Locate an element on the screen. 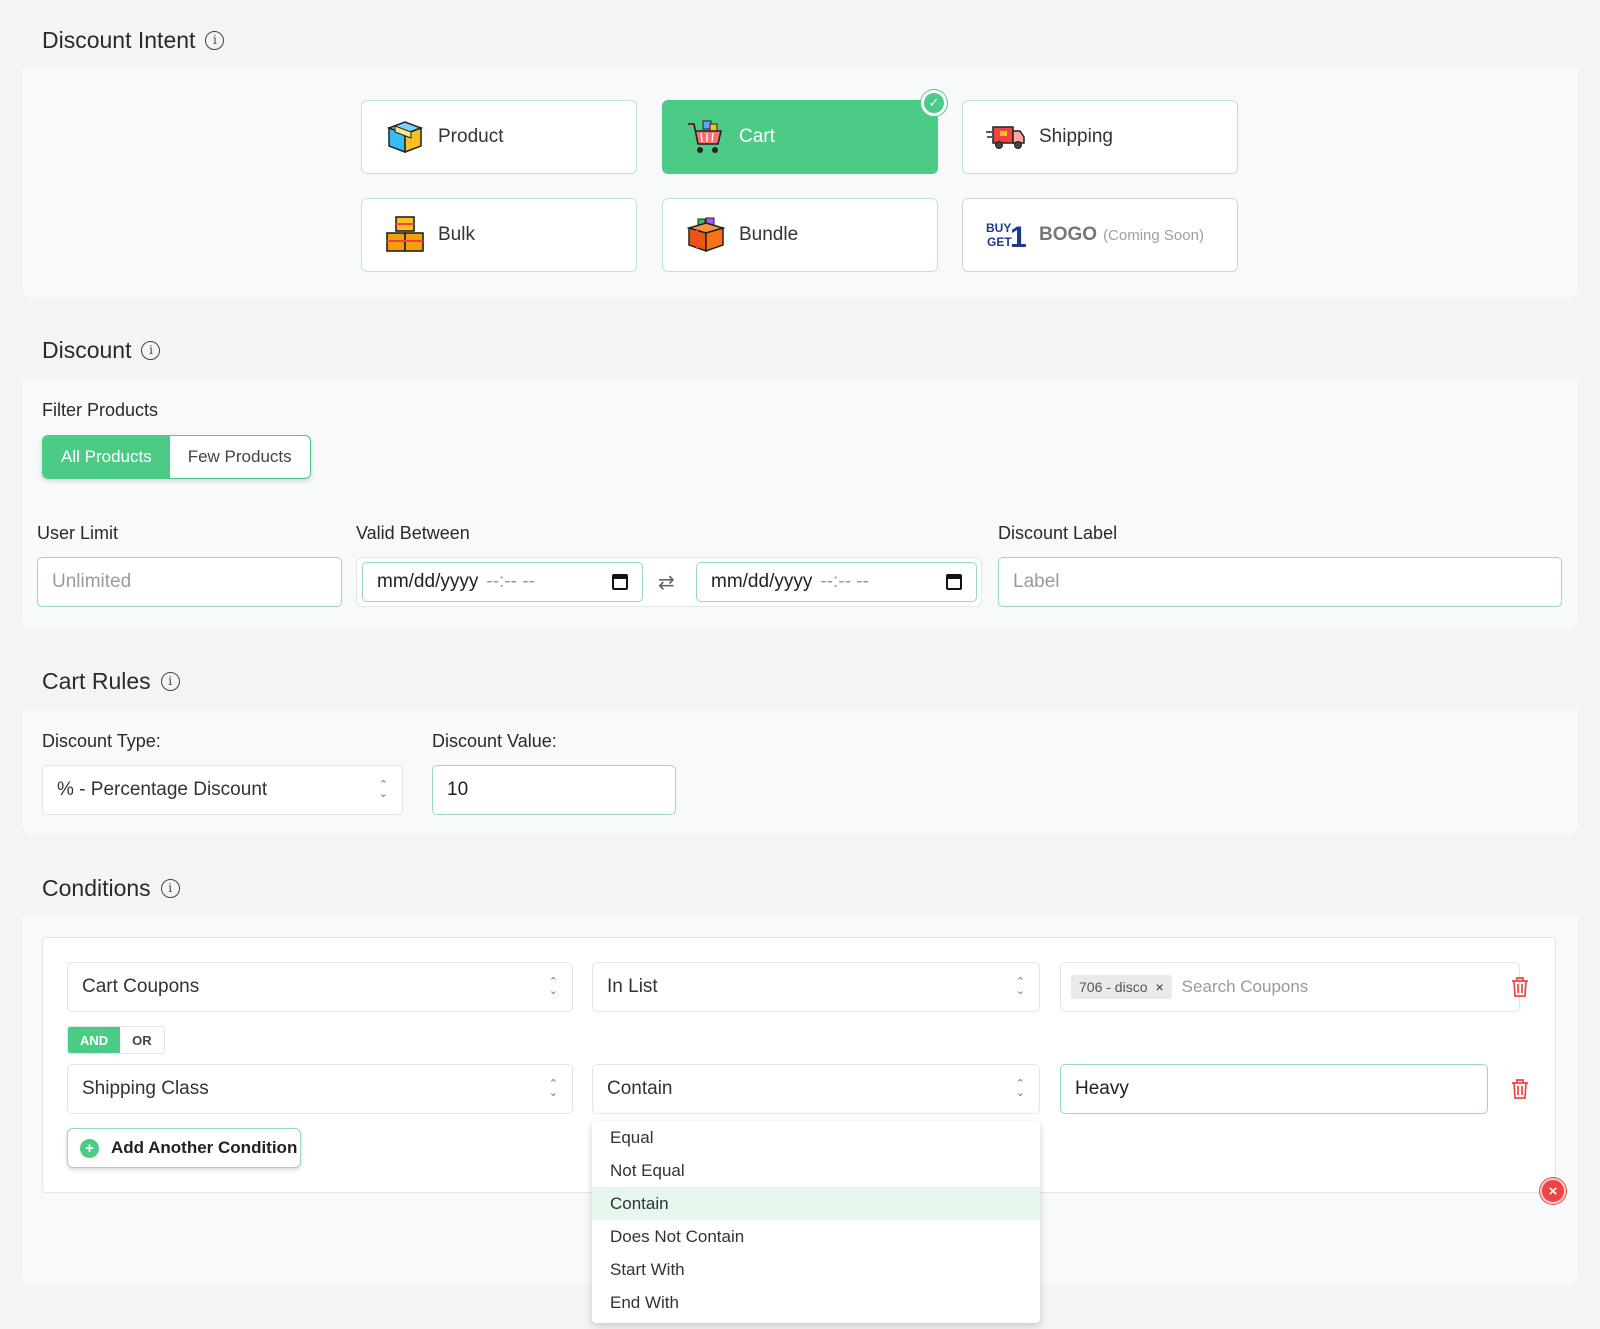  condition-value-input: Heavy is located at coordinates (1274, 1089).